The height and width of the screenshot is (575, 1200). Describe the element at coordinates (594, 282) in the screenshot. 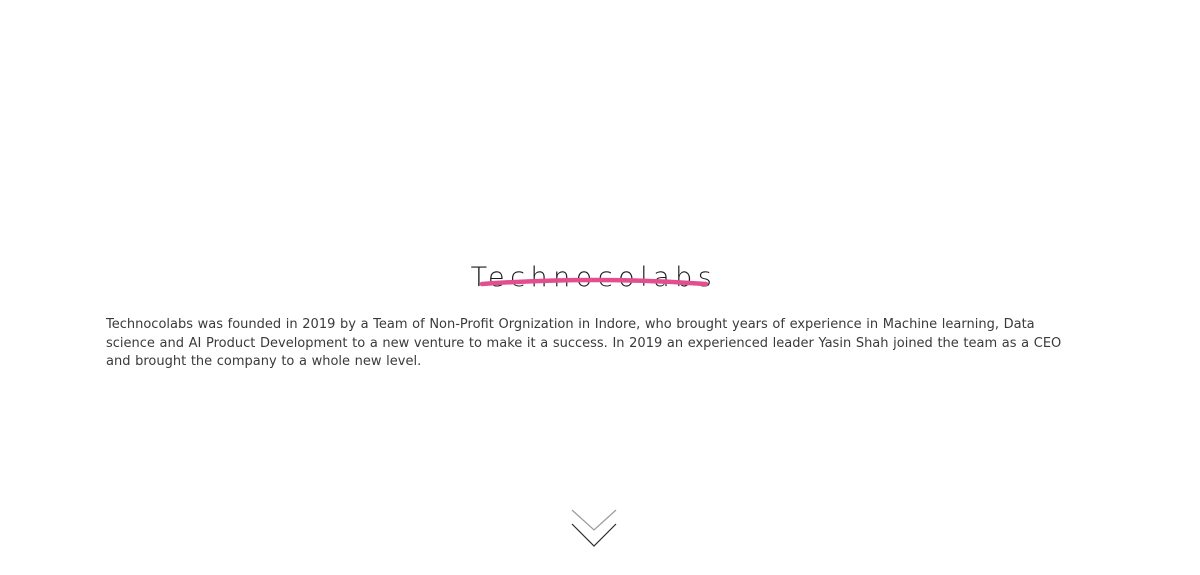

I see `title-underline` at that location.